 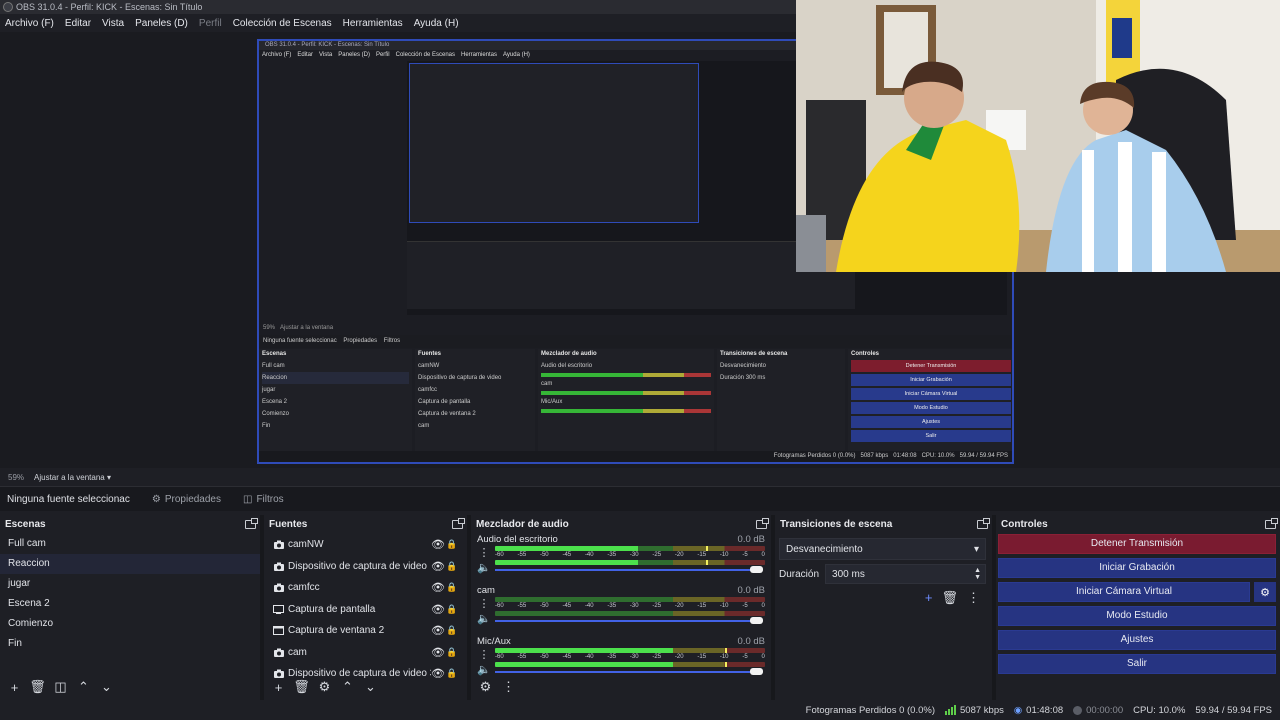 What do you see at coordinates (485, 687) in the screenshot?
I see `advanced-audio-icon: ⚙` at bounding box center [485, 687].